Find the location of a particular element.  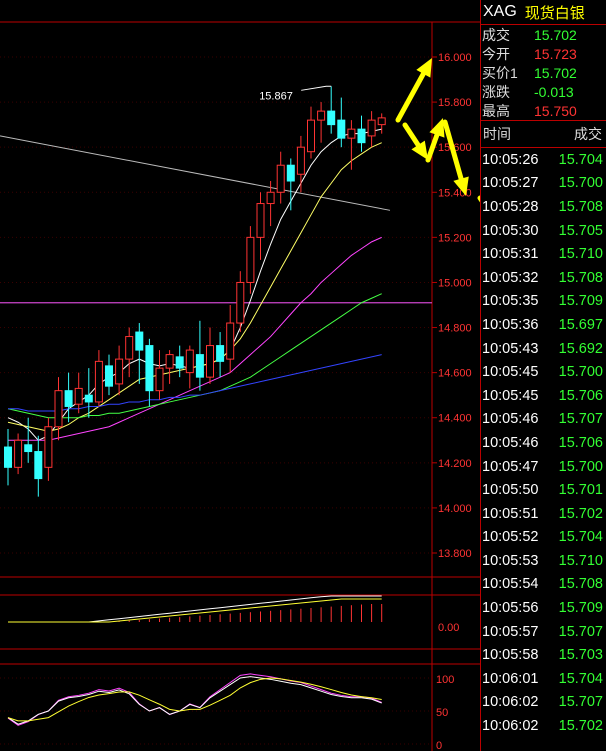

quote-value: 15.723 is located at coordinates (555, 53).